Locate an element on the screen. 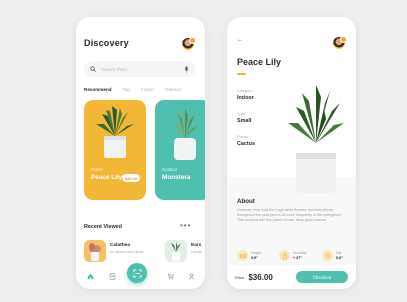  card-category: Outdoor is located at coordinates (170, 169).